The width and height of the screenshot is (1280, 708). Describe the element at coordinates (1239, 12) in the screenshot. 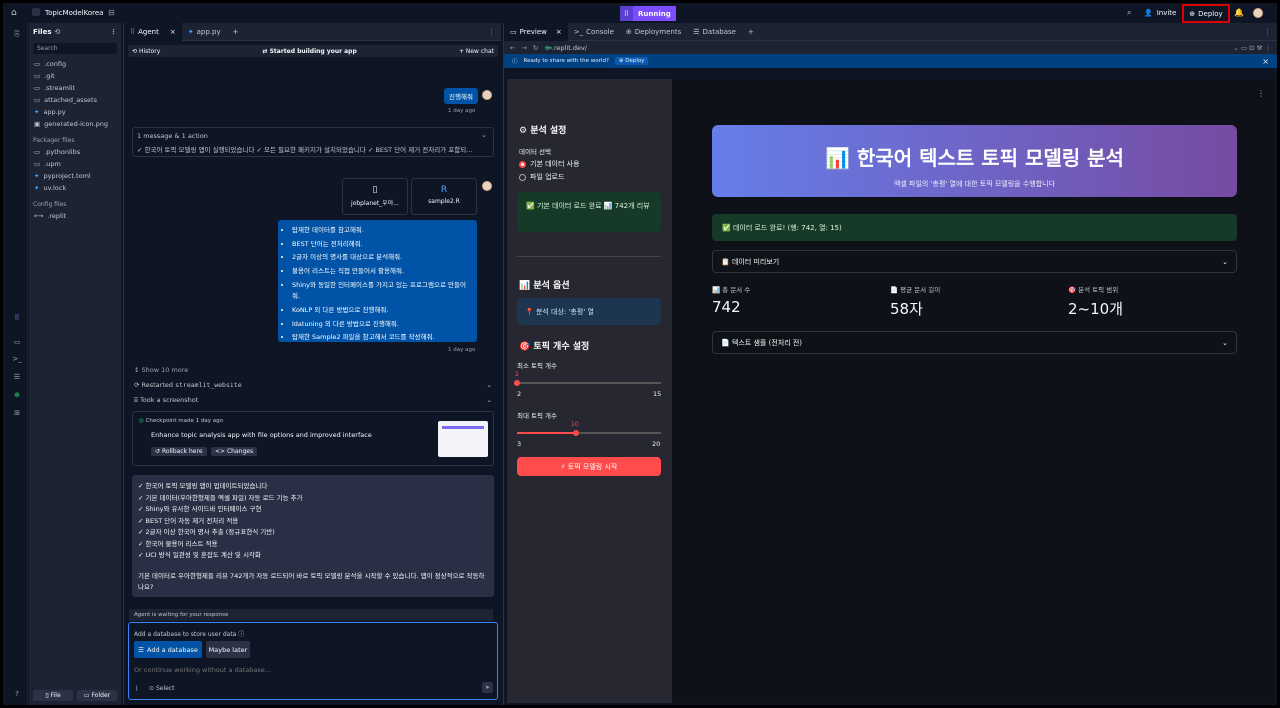

I see `bell-icon: 🔔` at that location.